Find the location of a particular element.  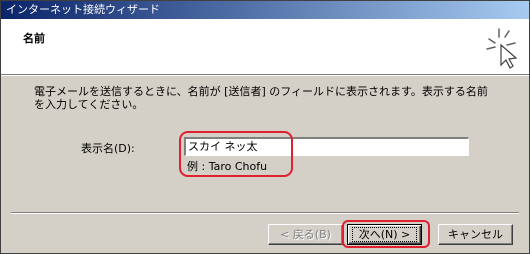

next-button-label: 次へ(N) > is located at coordinates (384, 234).